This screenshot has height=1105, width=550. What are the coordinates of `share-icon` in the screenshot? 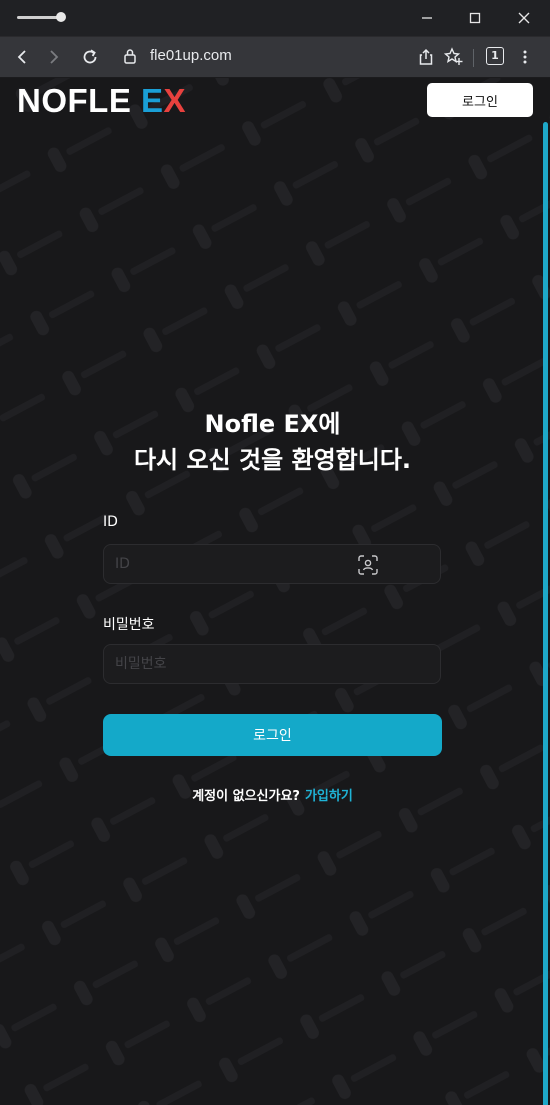 It's located at (426, 57).